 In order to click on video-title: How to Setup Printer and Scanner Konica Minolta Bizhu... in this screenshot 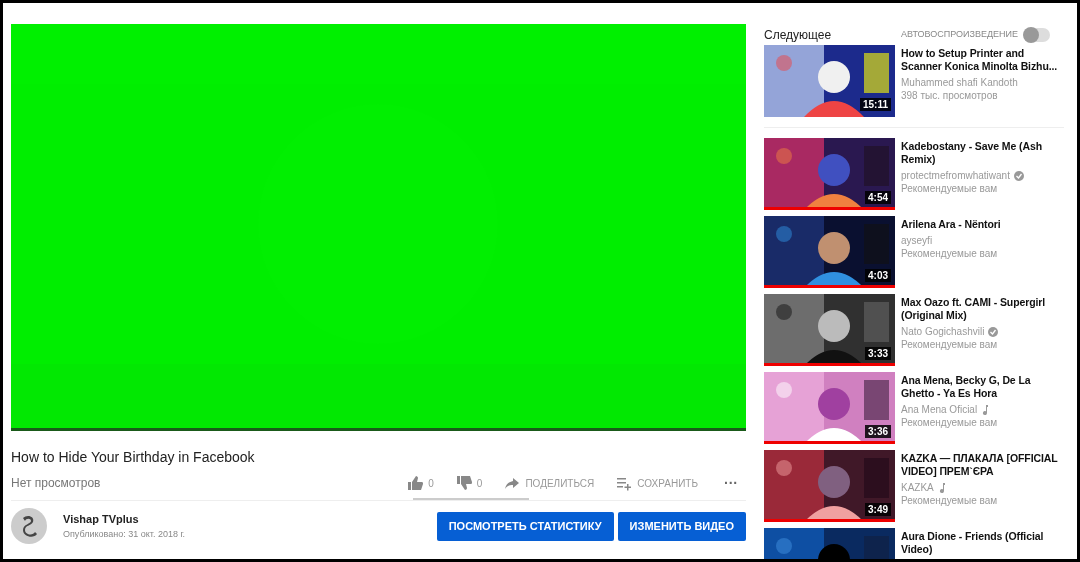, I will do `click(982, 60)`.